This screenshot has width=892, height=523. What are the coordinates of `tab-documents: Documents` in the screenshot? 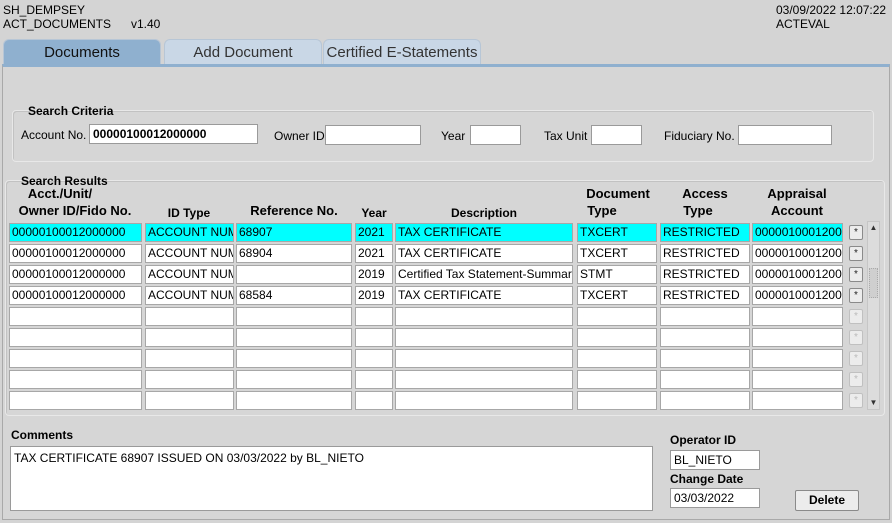 It's located at (82, 52).